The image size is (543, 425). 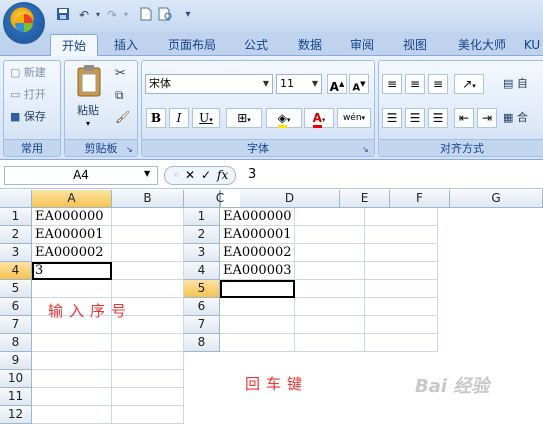 What do you see at coordinates (330, 253) in the screenshot?
I see `cell2-e3` at bounding box center [330, 253].